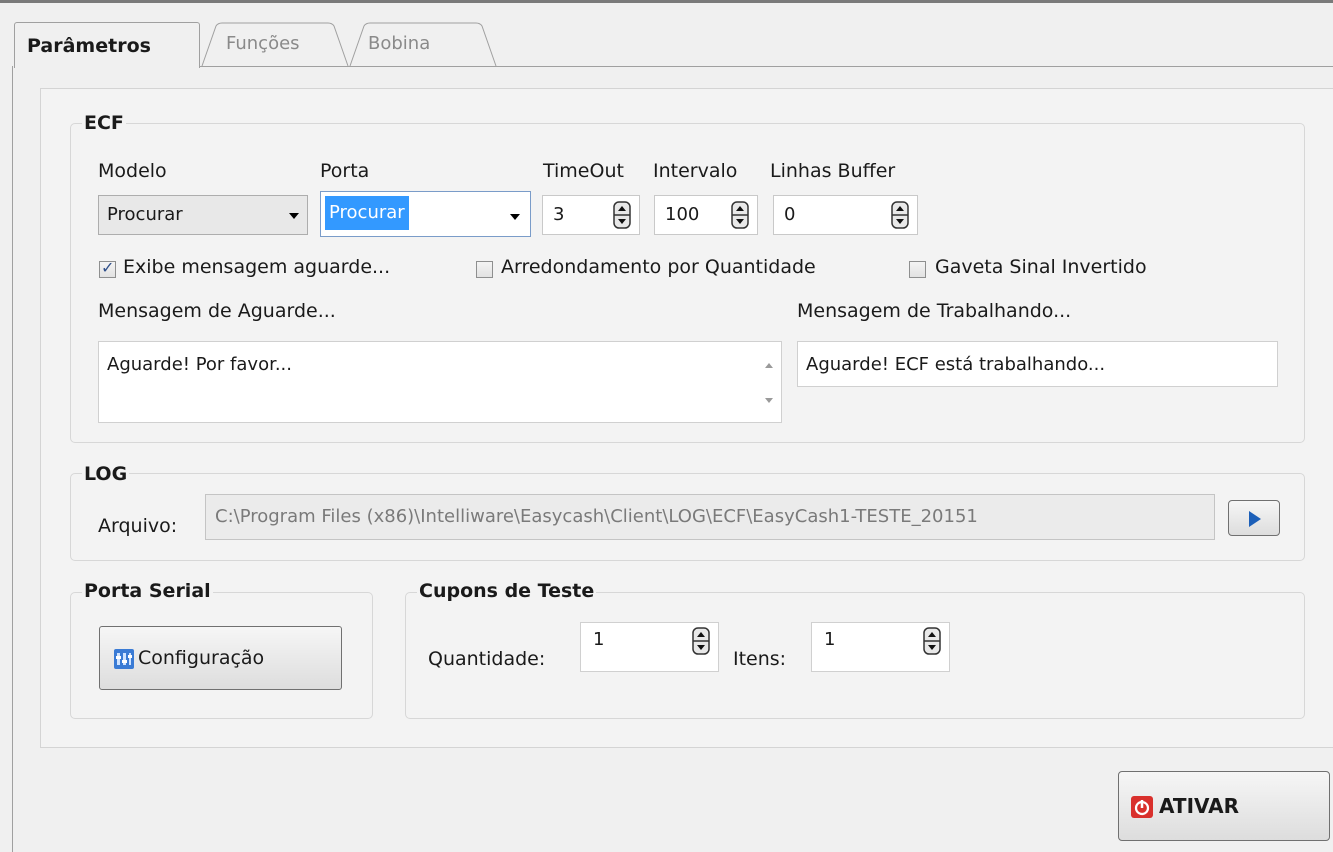 This screenshot has width=1333, height=852. Describe the element at coordinates (345, 171) in the screenshot. I see `porta-label: Porta` at that location.